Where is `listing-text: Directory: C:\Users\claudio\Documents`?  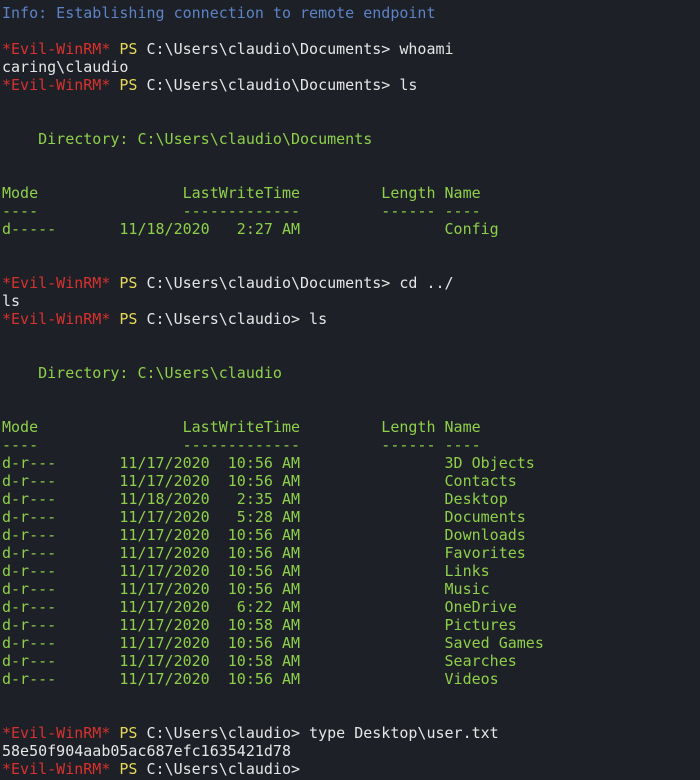
listing-text: Directory: C:\Users\claudio\Documents is located at coordinates (187, 139).